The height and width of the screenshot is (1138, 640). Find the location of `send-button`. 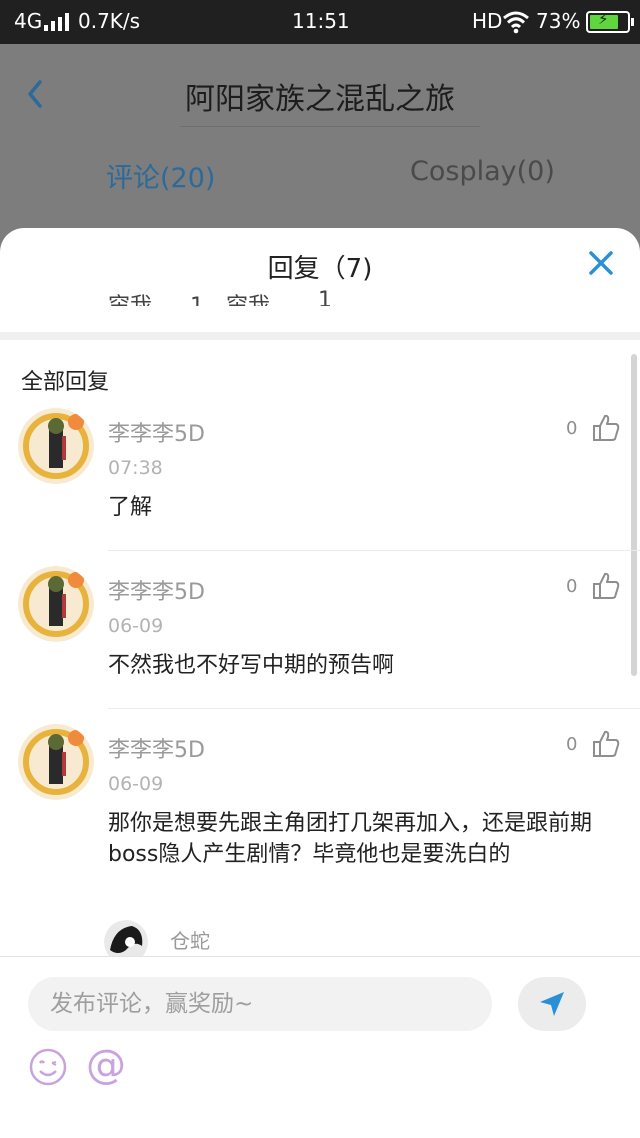

send-button is located at coordinates (552, 1004).